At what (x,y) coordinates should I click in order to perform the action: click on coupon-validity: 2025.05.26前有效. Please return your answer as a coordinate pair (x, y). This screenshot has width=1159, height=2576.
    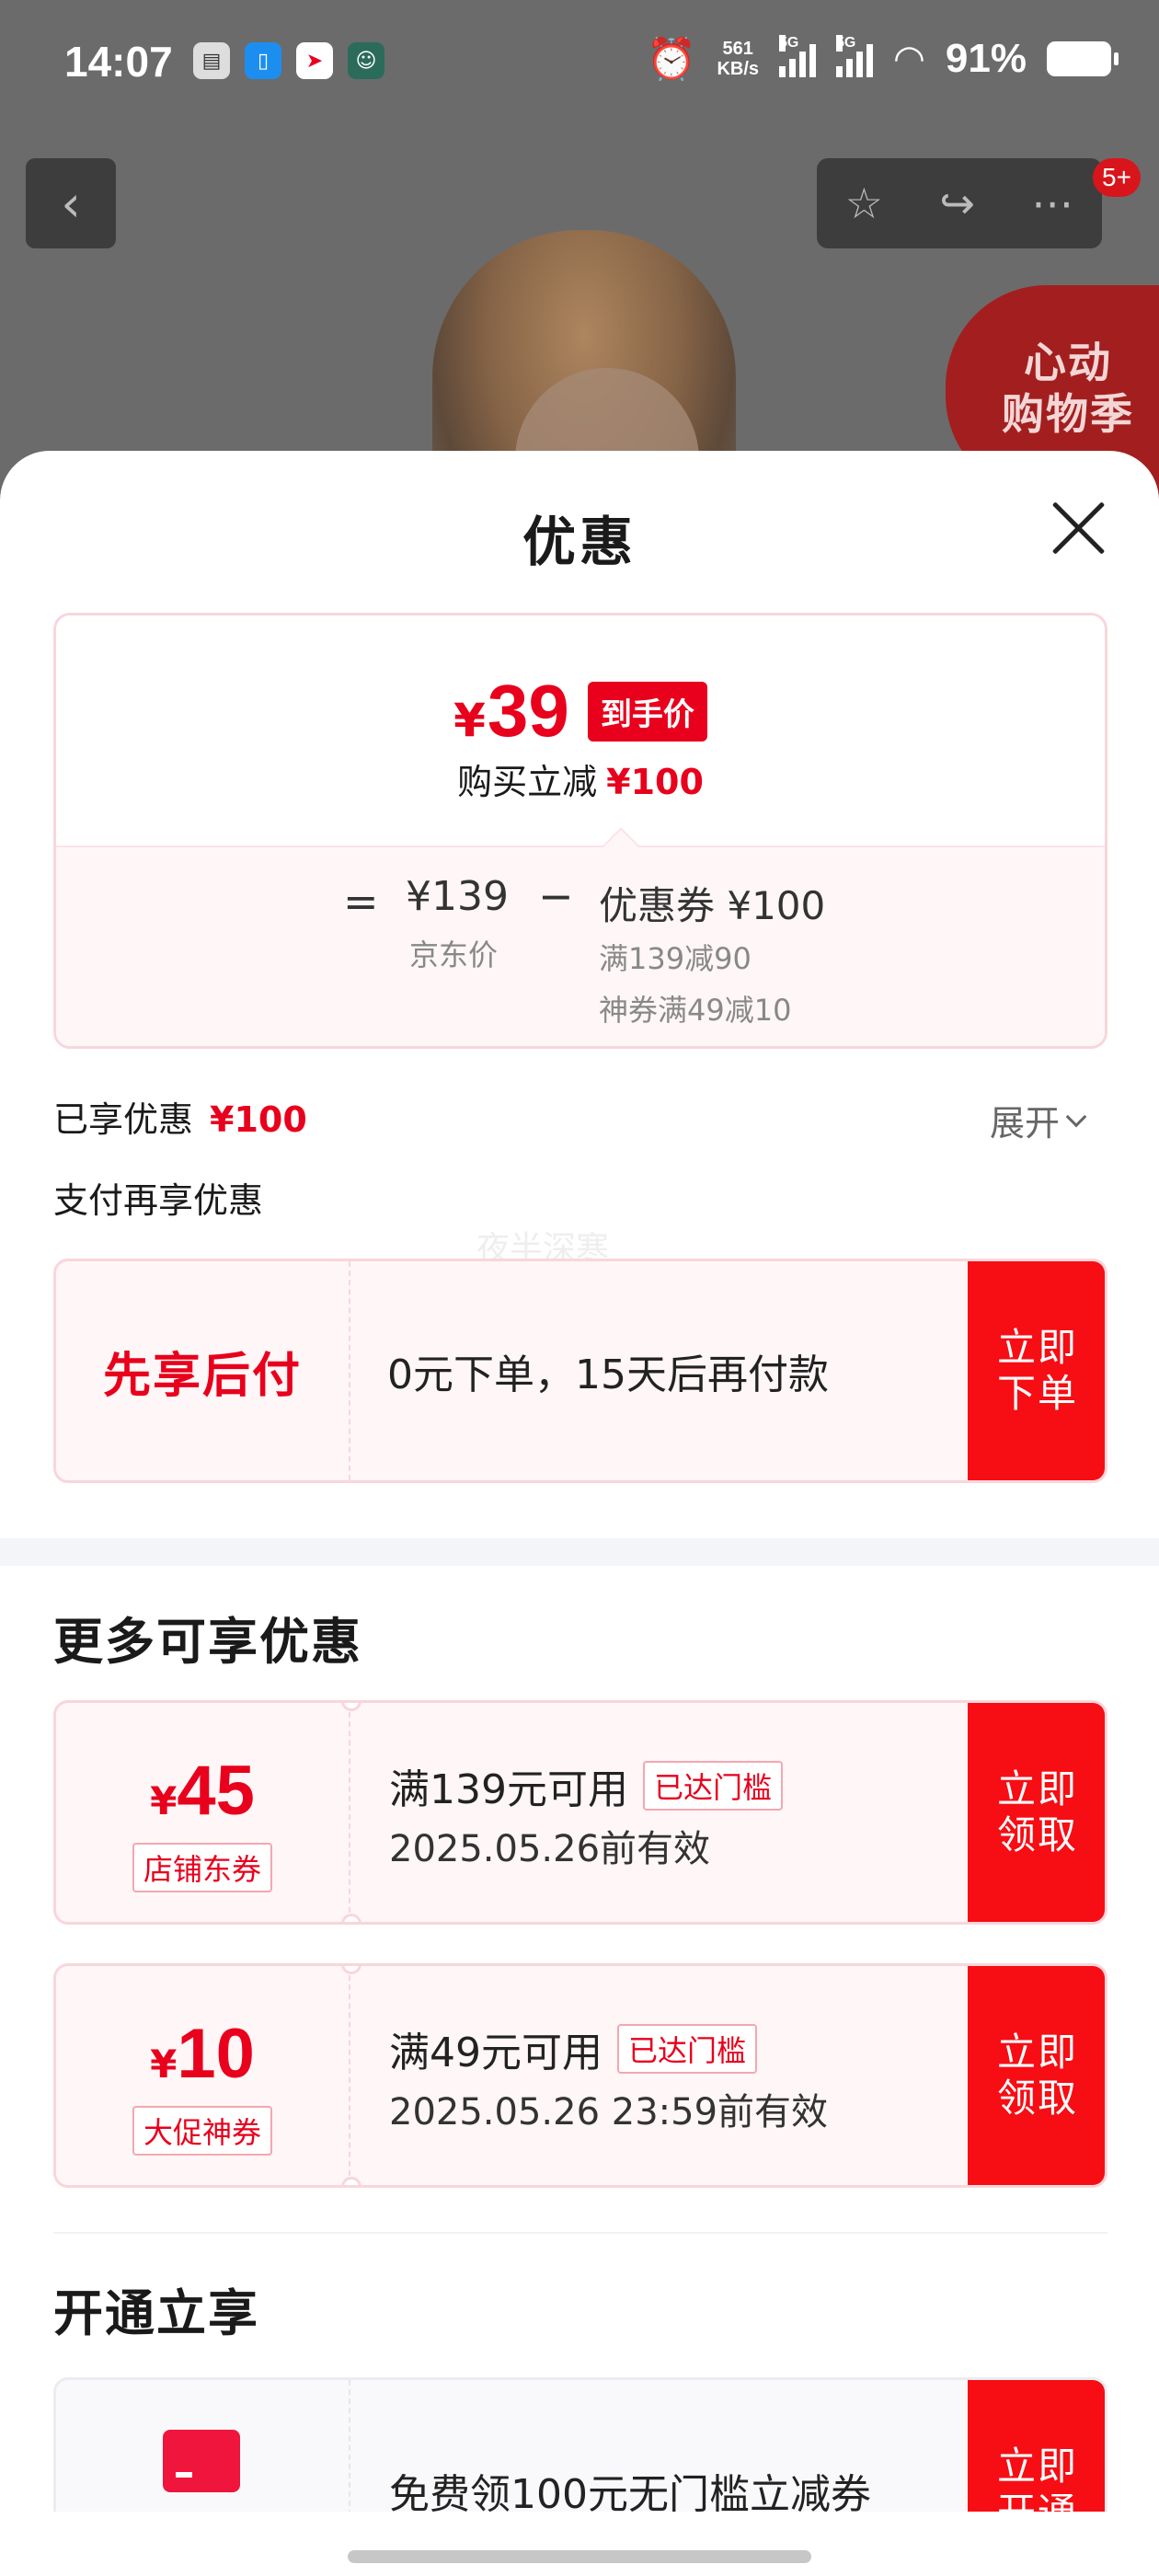
    Looking at the image, I should click on (550, 1849).